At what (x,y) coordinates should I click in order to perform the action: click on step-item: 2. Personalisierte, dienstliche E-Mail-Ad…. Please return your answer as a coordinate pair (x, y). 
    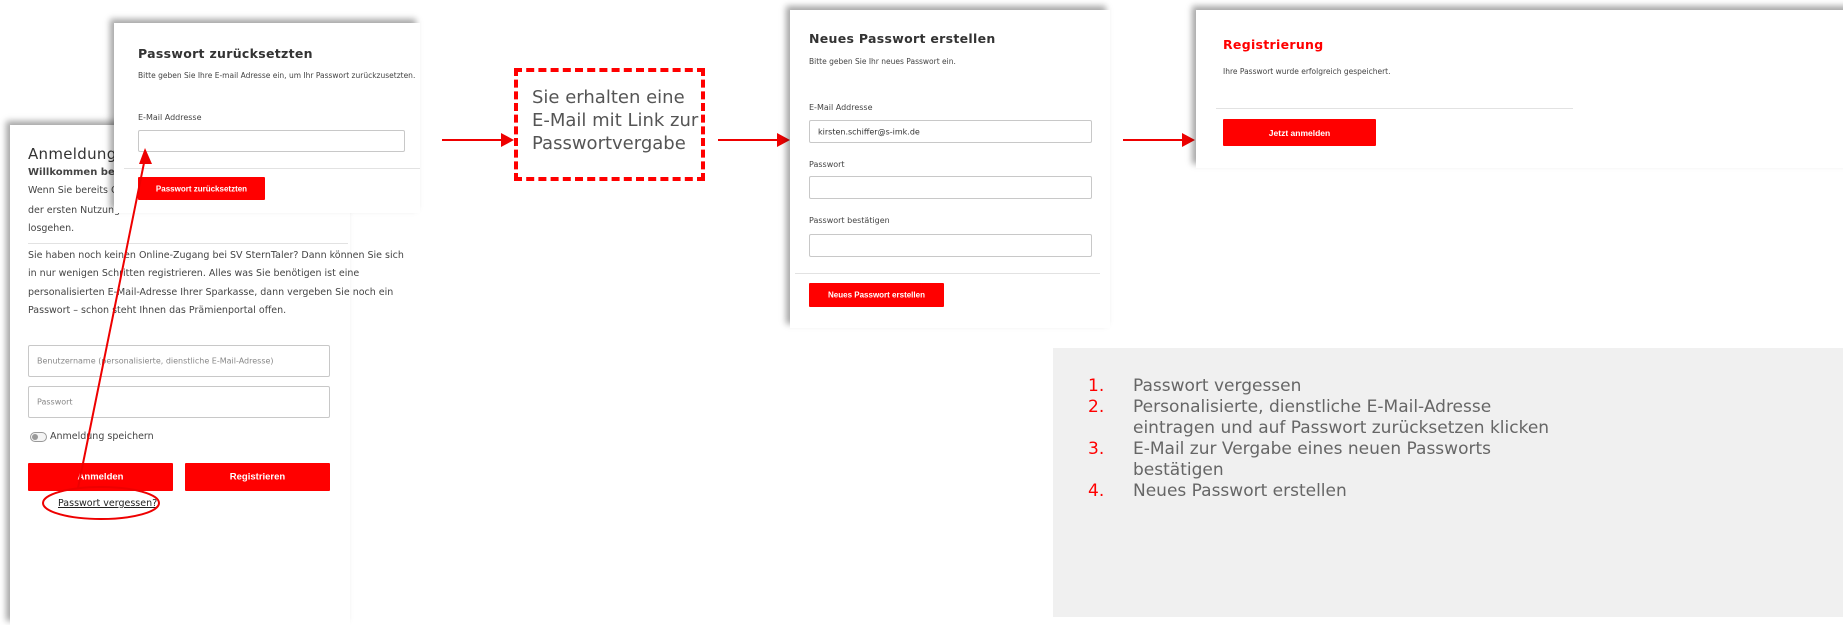
    Looking at the image, I should click on (1464, 418).